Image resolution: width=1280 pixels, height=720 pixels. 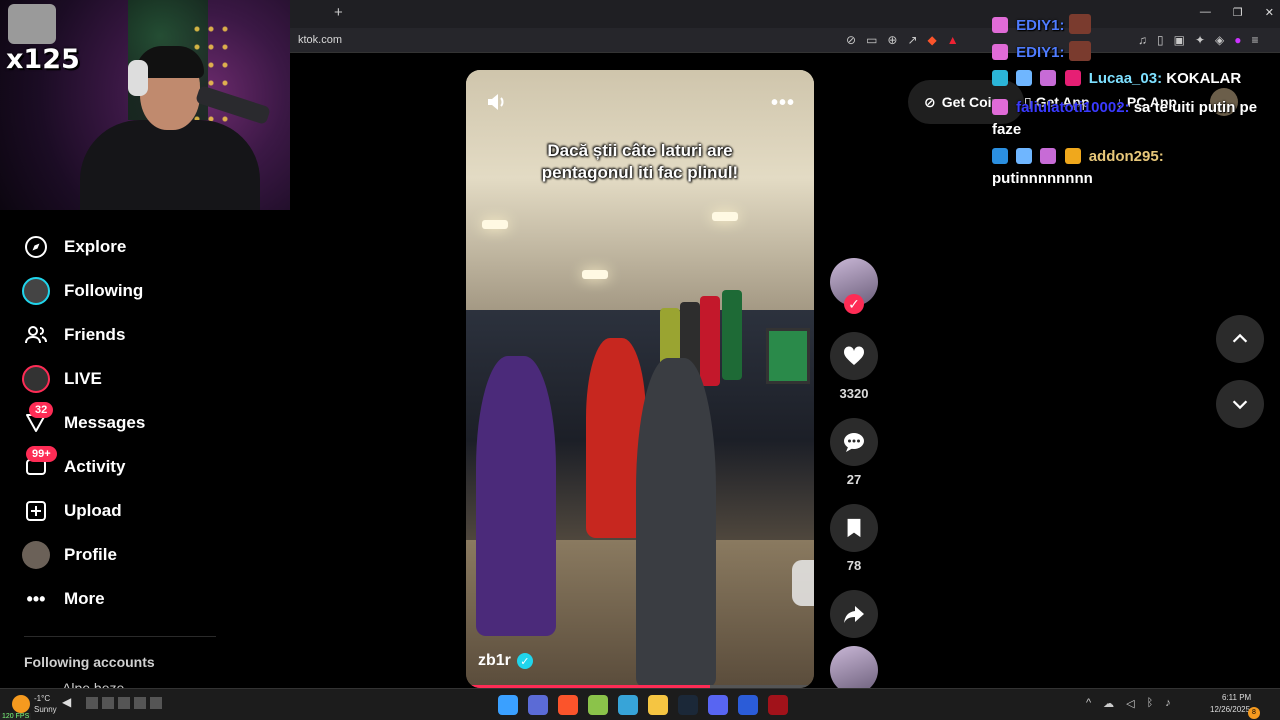 What do you see at coordinates (1254, 713) in the screenshot?
I see `notification-badge: 8` at bounding box center [1254, 713].